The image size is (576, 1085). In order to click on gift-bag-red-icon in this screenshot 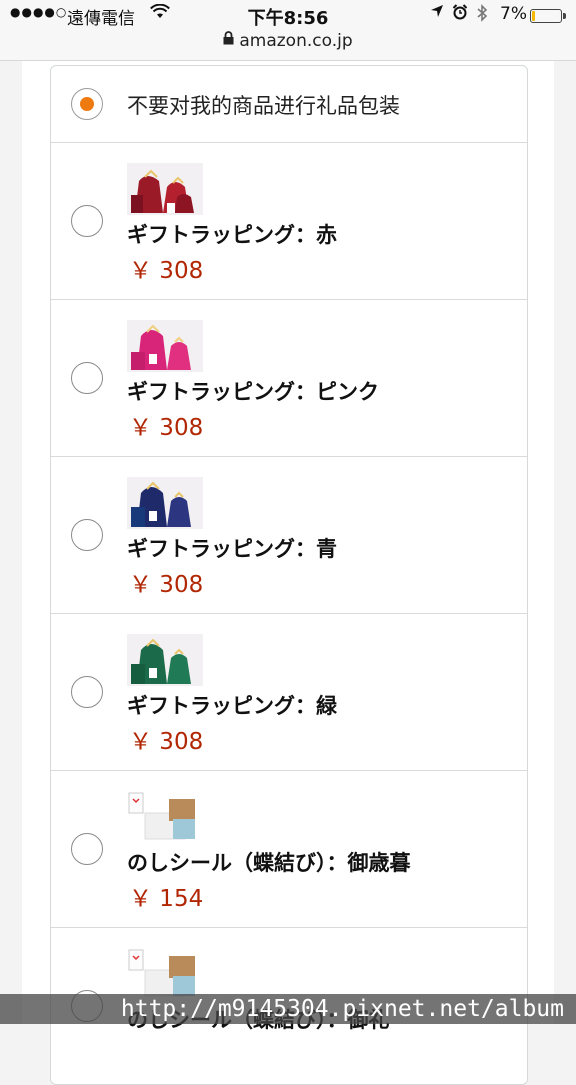, I will do `click(165, 189)`.